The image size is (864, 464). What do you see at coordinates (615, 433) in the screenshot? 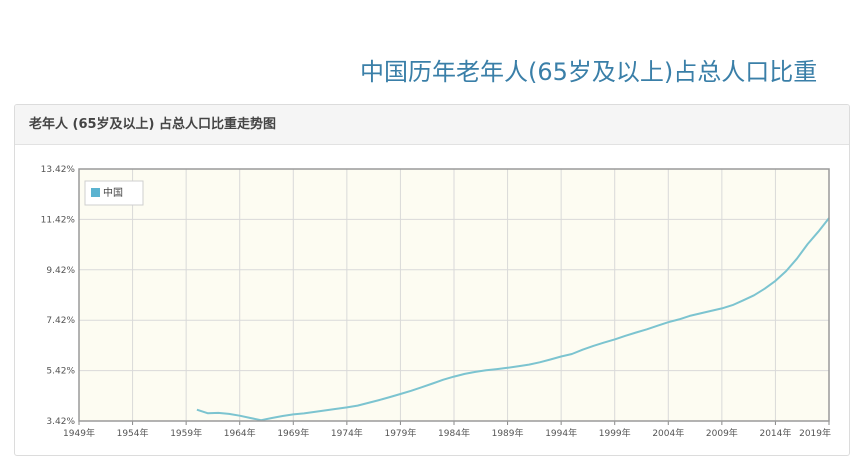
I see `x-tick-label: 1999年` at bounding box center [615, 433].